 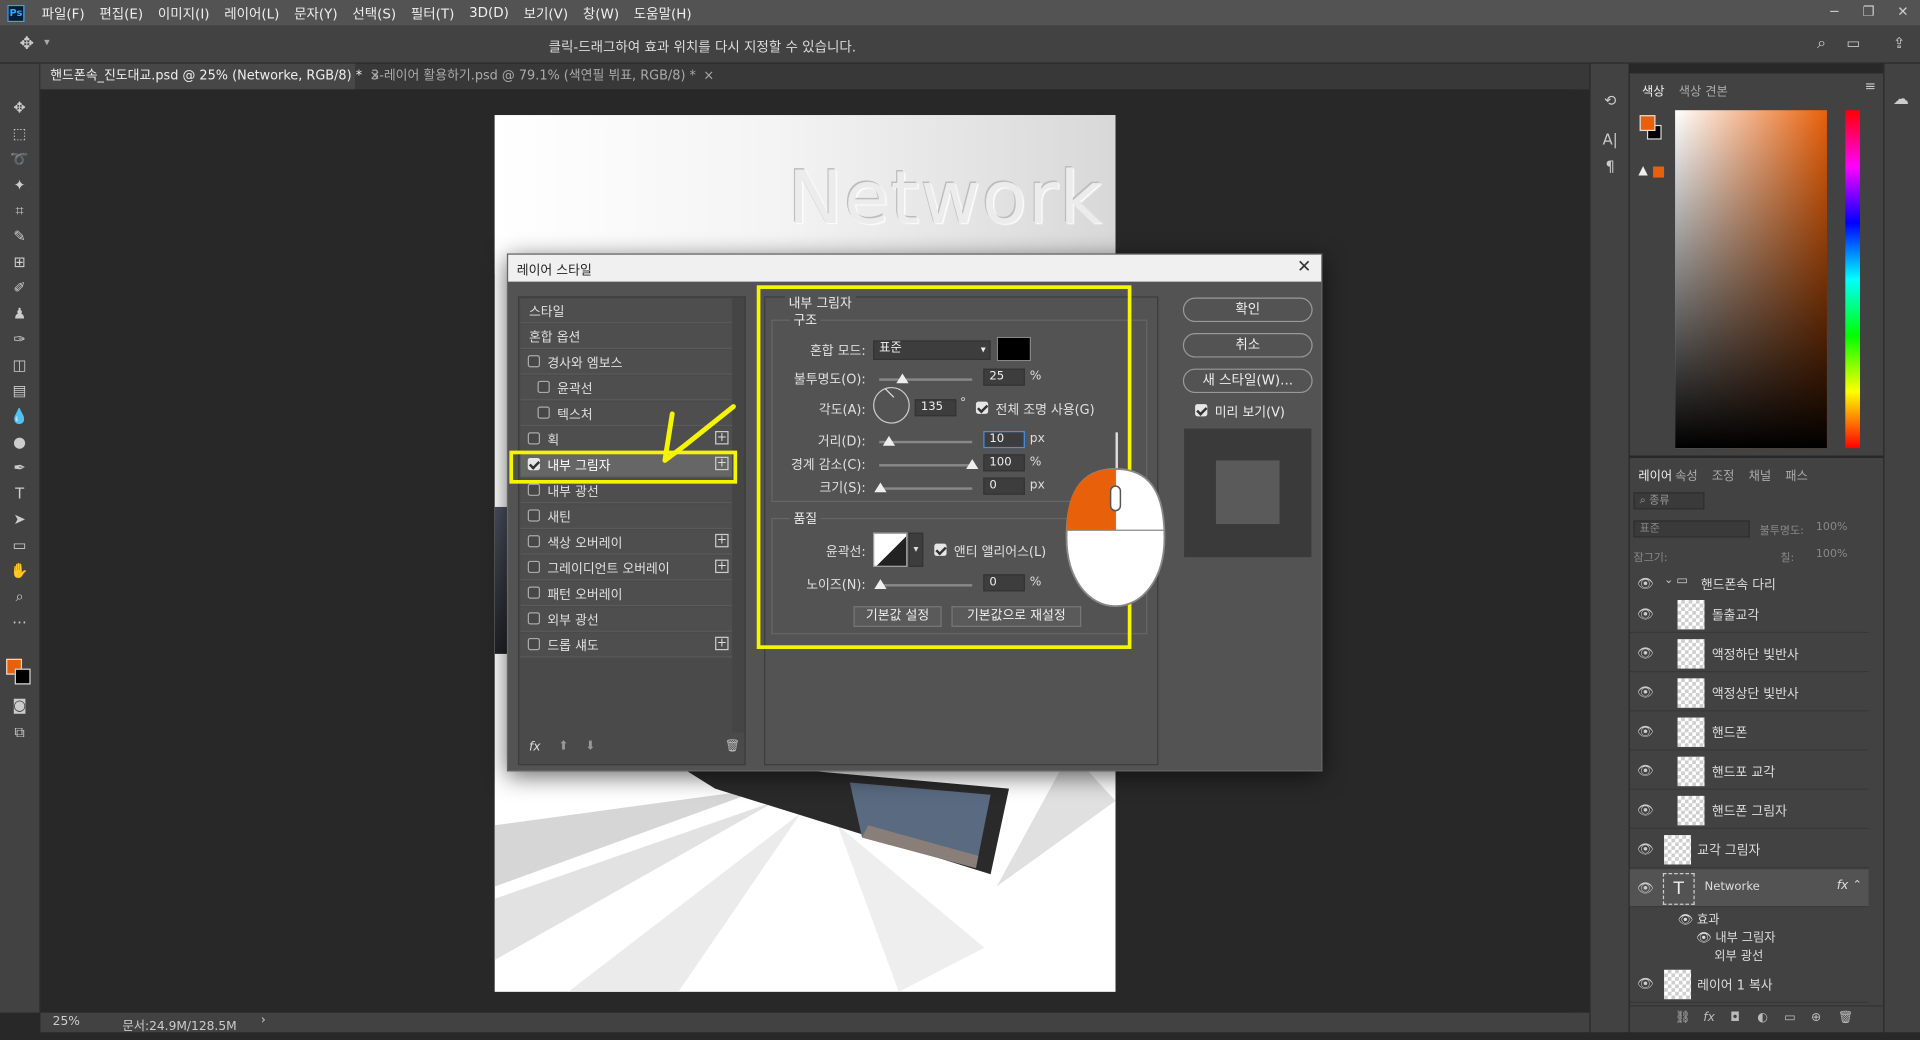 What do you see at coordinates (1749, 984) in the screenshot?
I see `layer-row: 👁 레이어 1 복사` at bounding box center [1749, 984].